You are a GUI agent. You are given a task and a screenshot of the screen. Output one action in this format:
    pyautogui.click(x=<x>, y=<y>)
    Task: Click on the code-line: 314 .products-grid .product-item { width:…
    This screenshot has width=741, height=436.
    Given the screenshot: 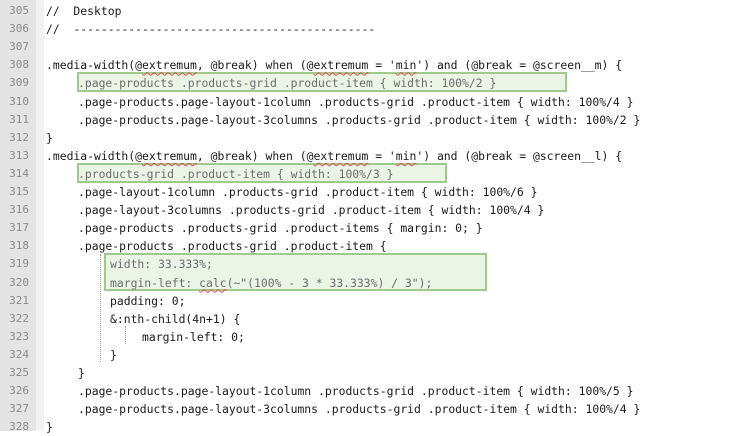 What is the action you would take?
    pyautogui.click(x=370, y=174)
    